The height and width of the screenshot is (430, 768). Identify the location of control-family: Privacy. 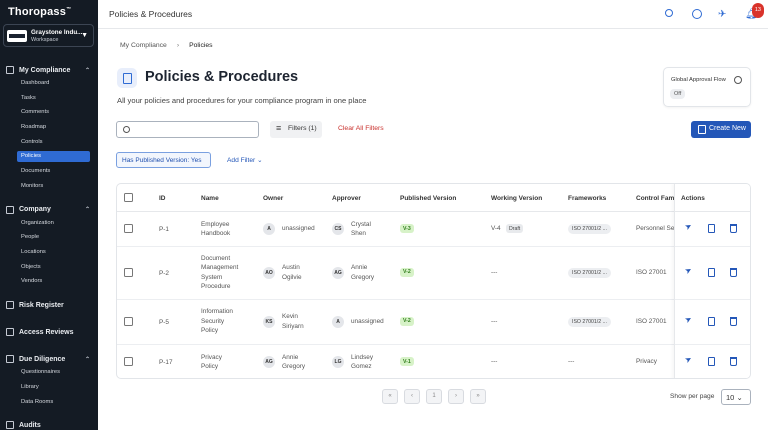
(646, 361).